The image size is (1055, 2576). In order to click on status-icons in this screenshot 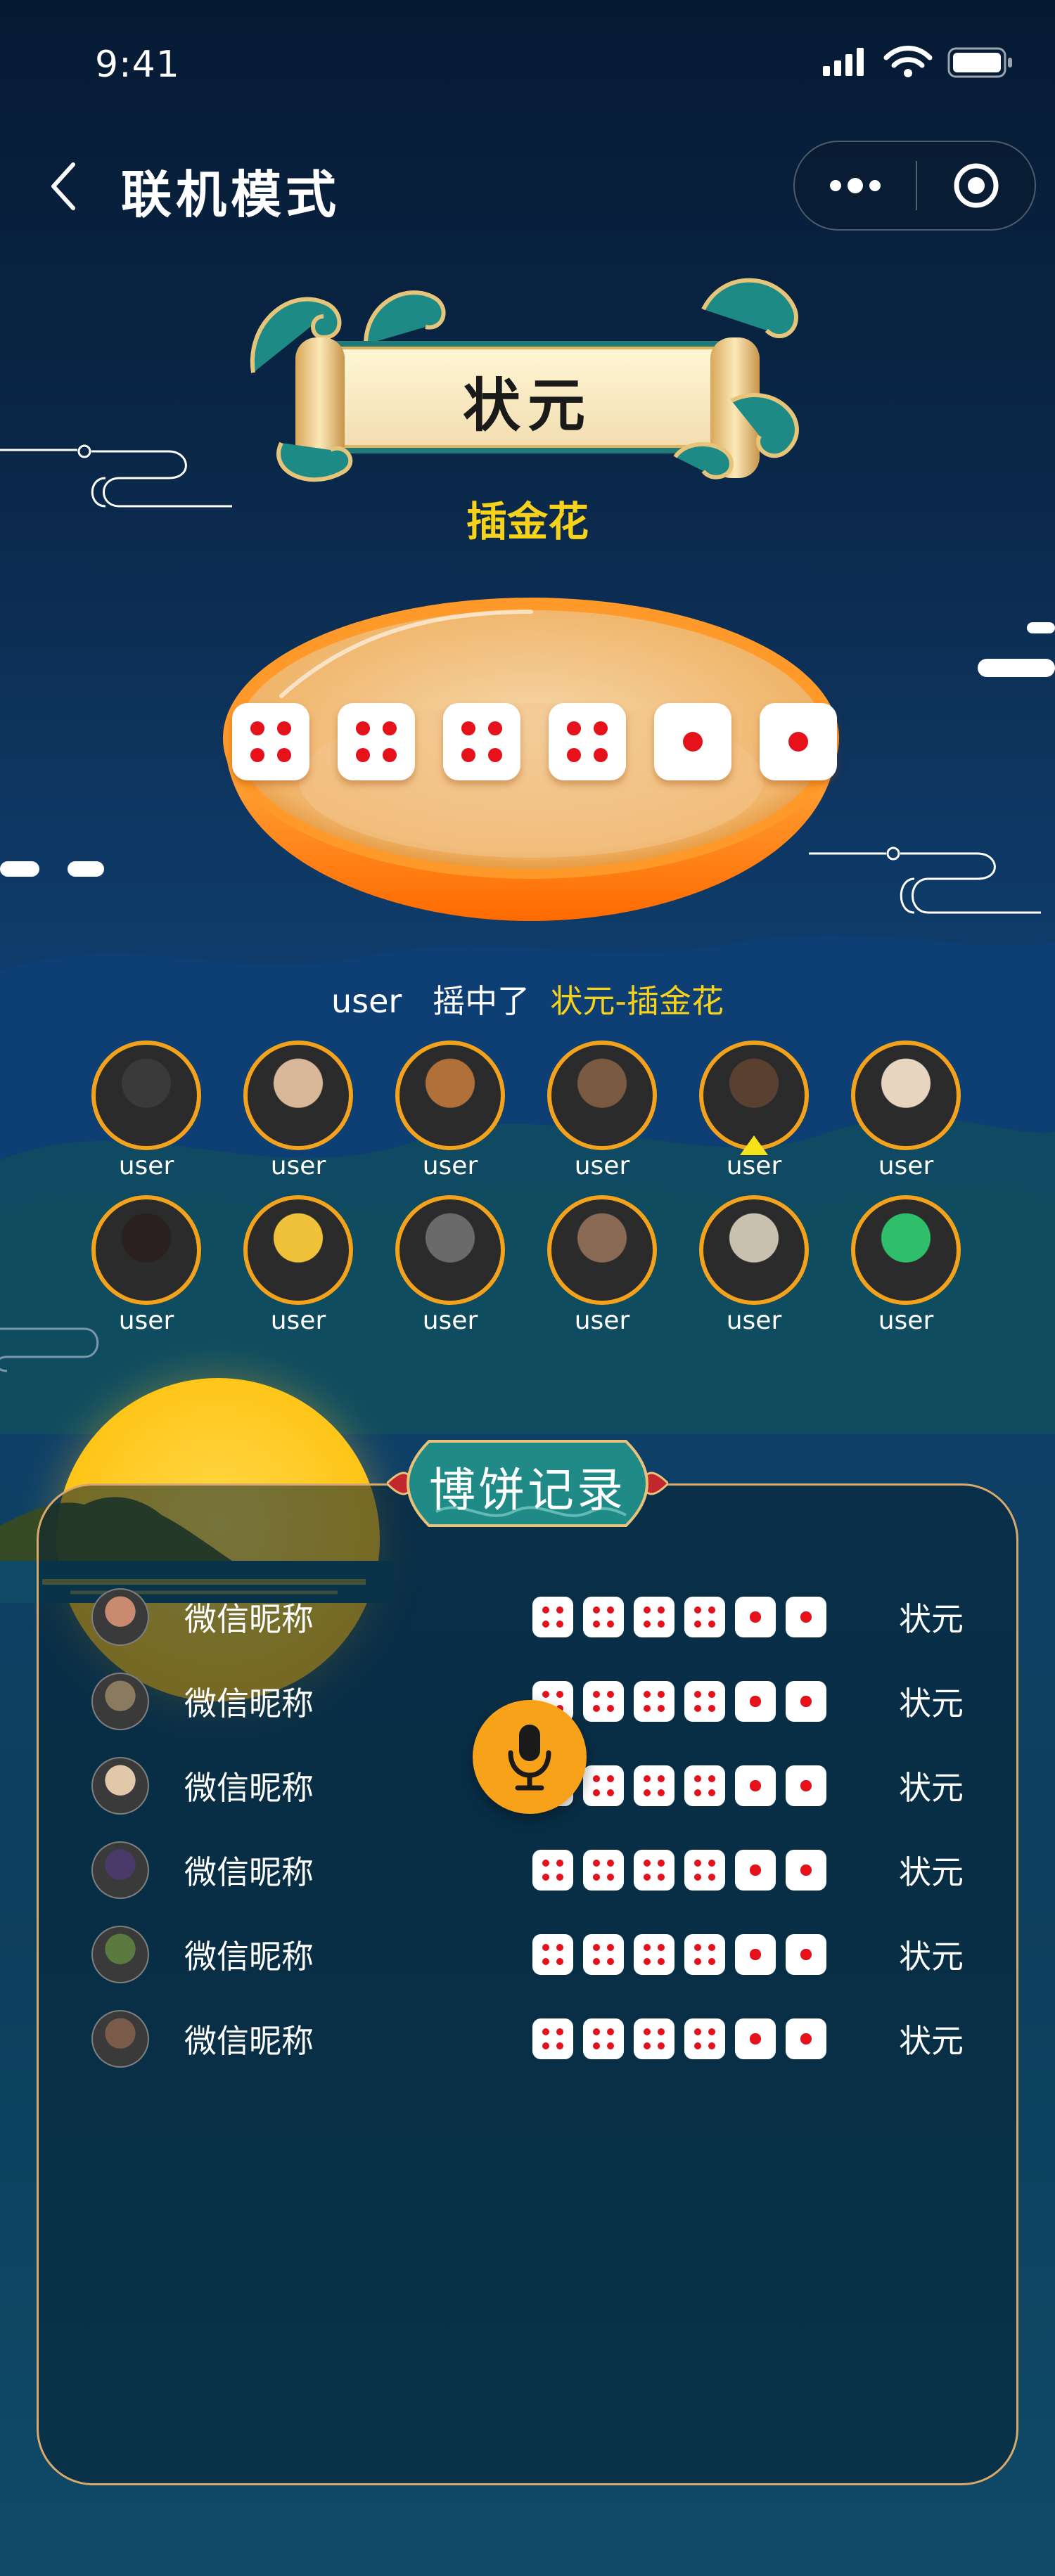, I will do `click(918, 62)`.